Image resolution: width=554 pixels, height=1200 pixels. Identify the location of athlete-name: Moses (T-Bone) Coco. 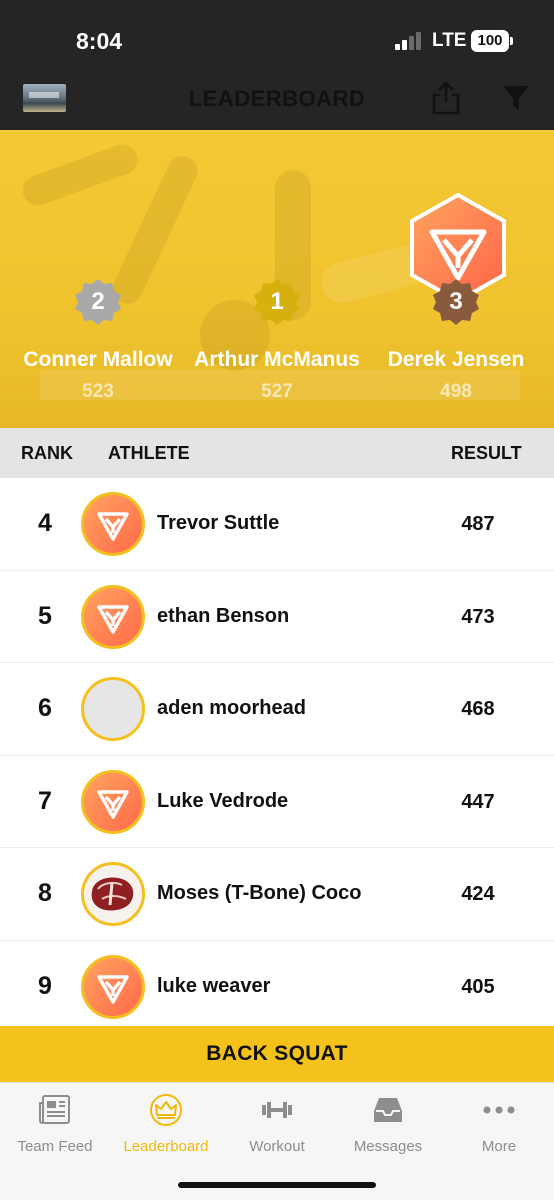
(259, 893).